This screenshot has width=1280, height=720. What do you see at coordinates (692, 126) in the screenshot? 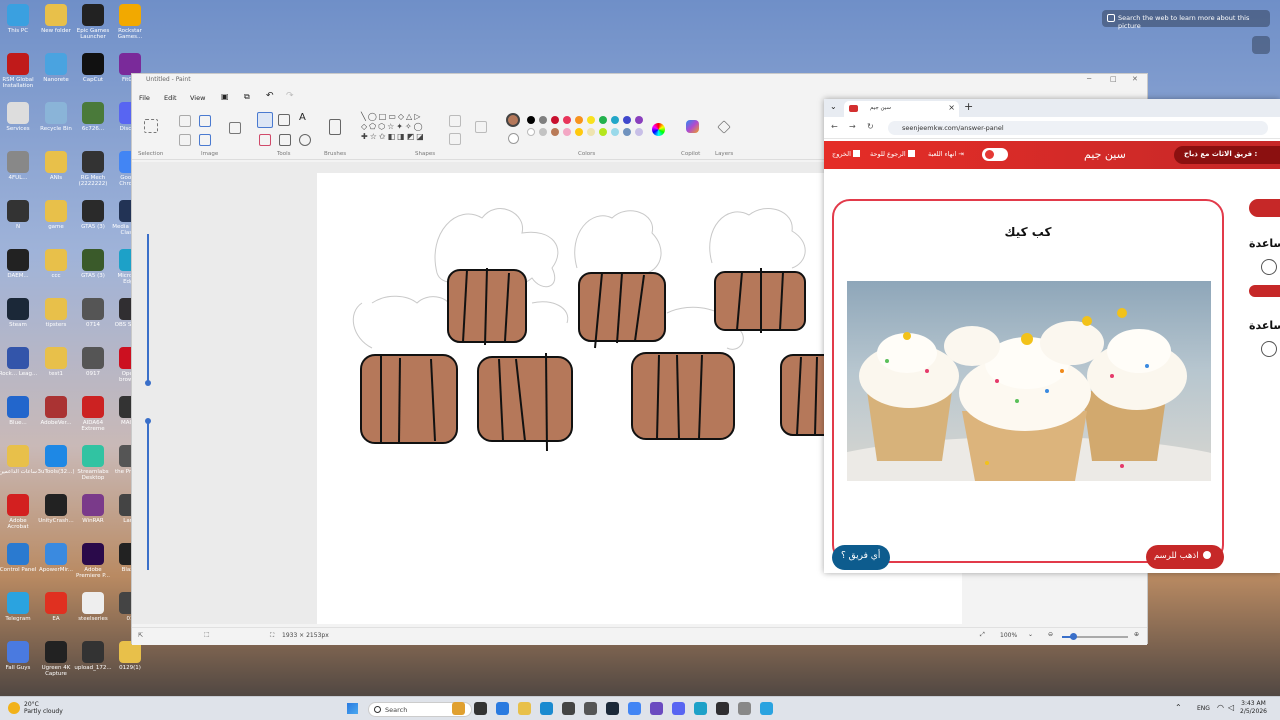
I see `copilot-icon` at bounding box center [692, 126].